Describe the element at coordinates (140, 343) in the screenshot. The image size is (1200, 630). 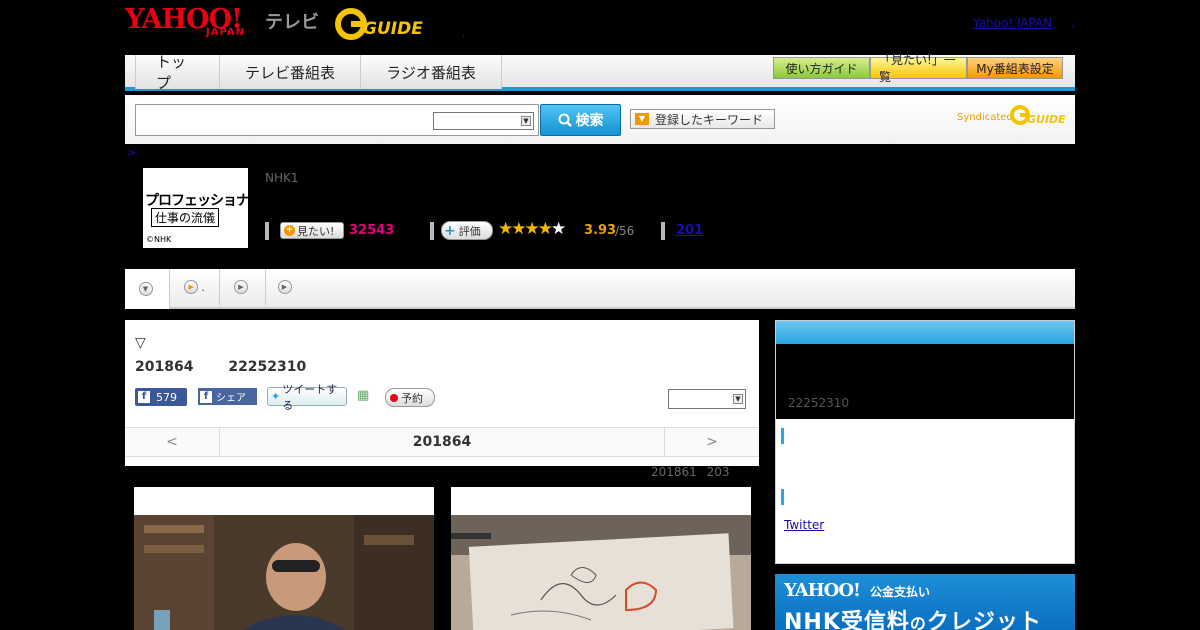
I see `episode-marker: ▽` at that location.